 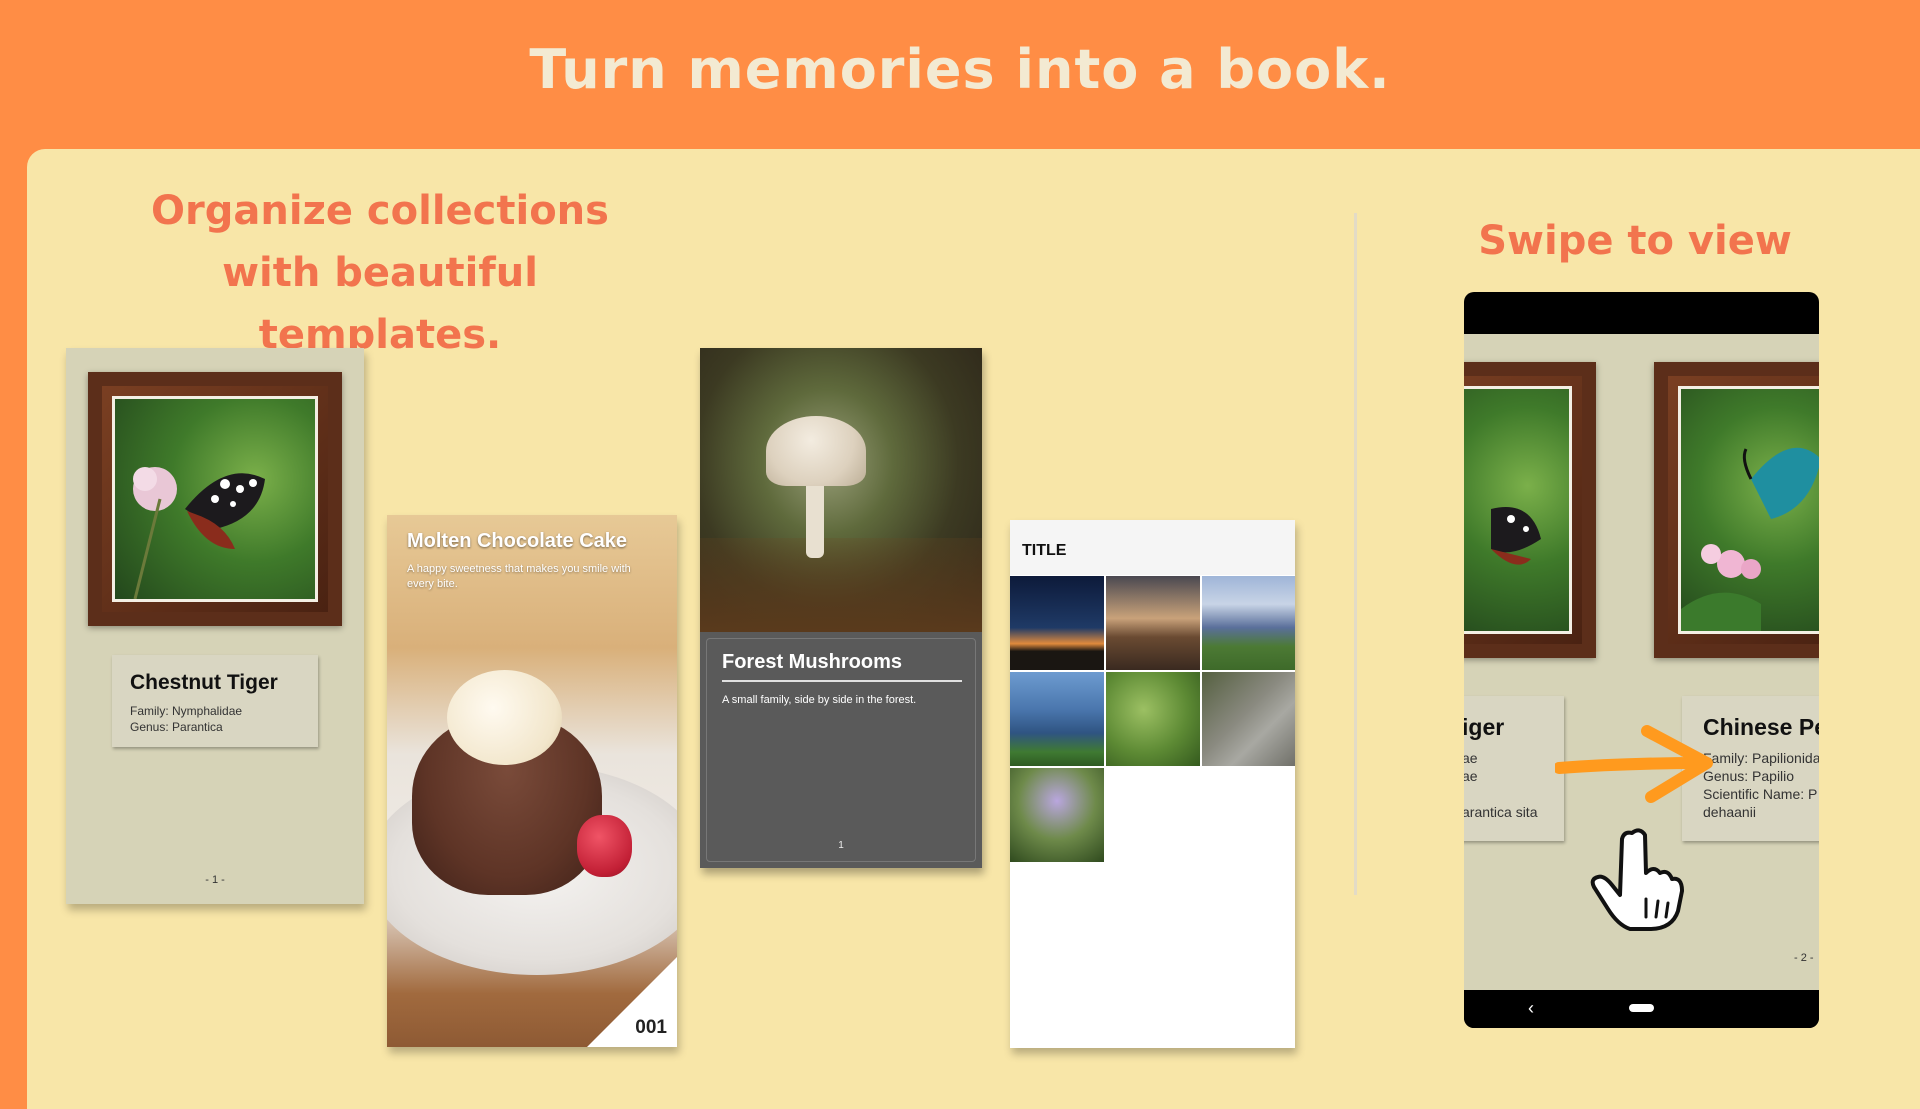 I want to click on back-icon: ‹, so click(x=1531, y=1008).